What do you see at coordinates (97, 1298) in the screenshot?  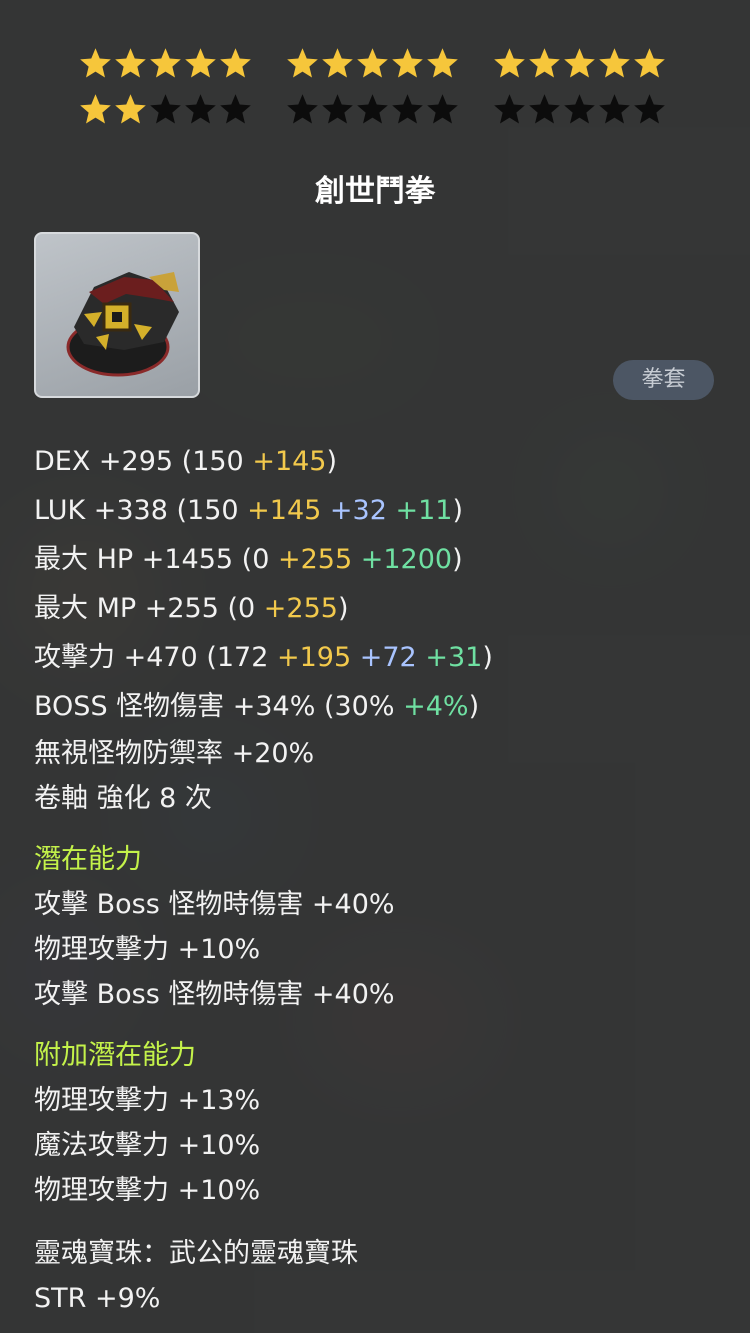 I see `soul-stat: STR +9%` at bounding box center [97, 1298].